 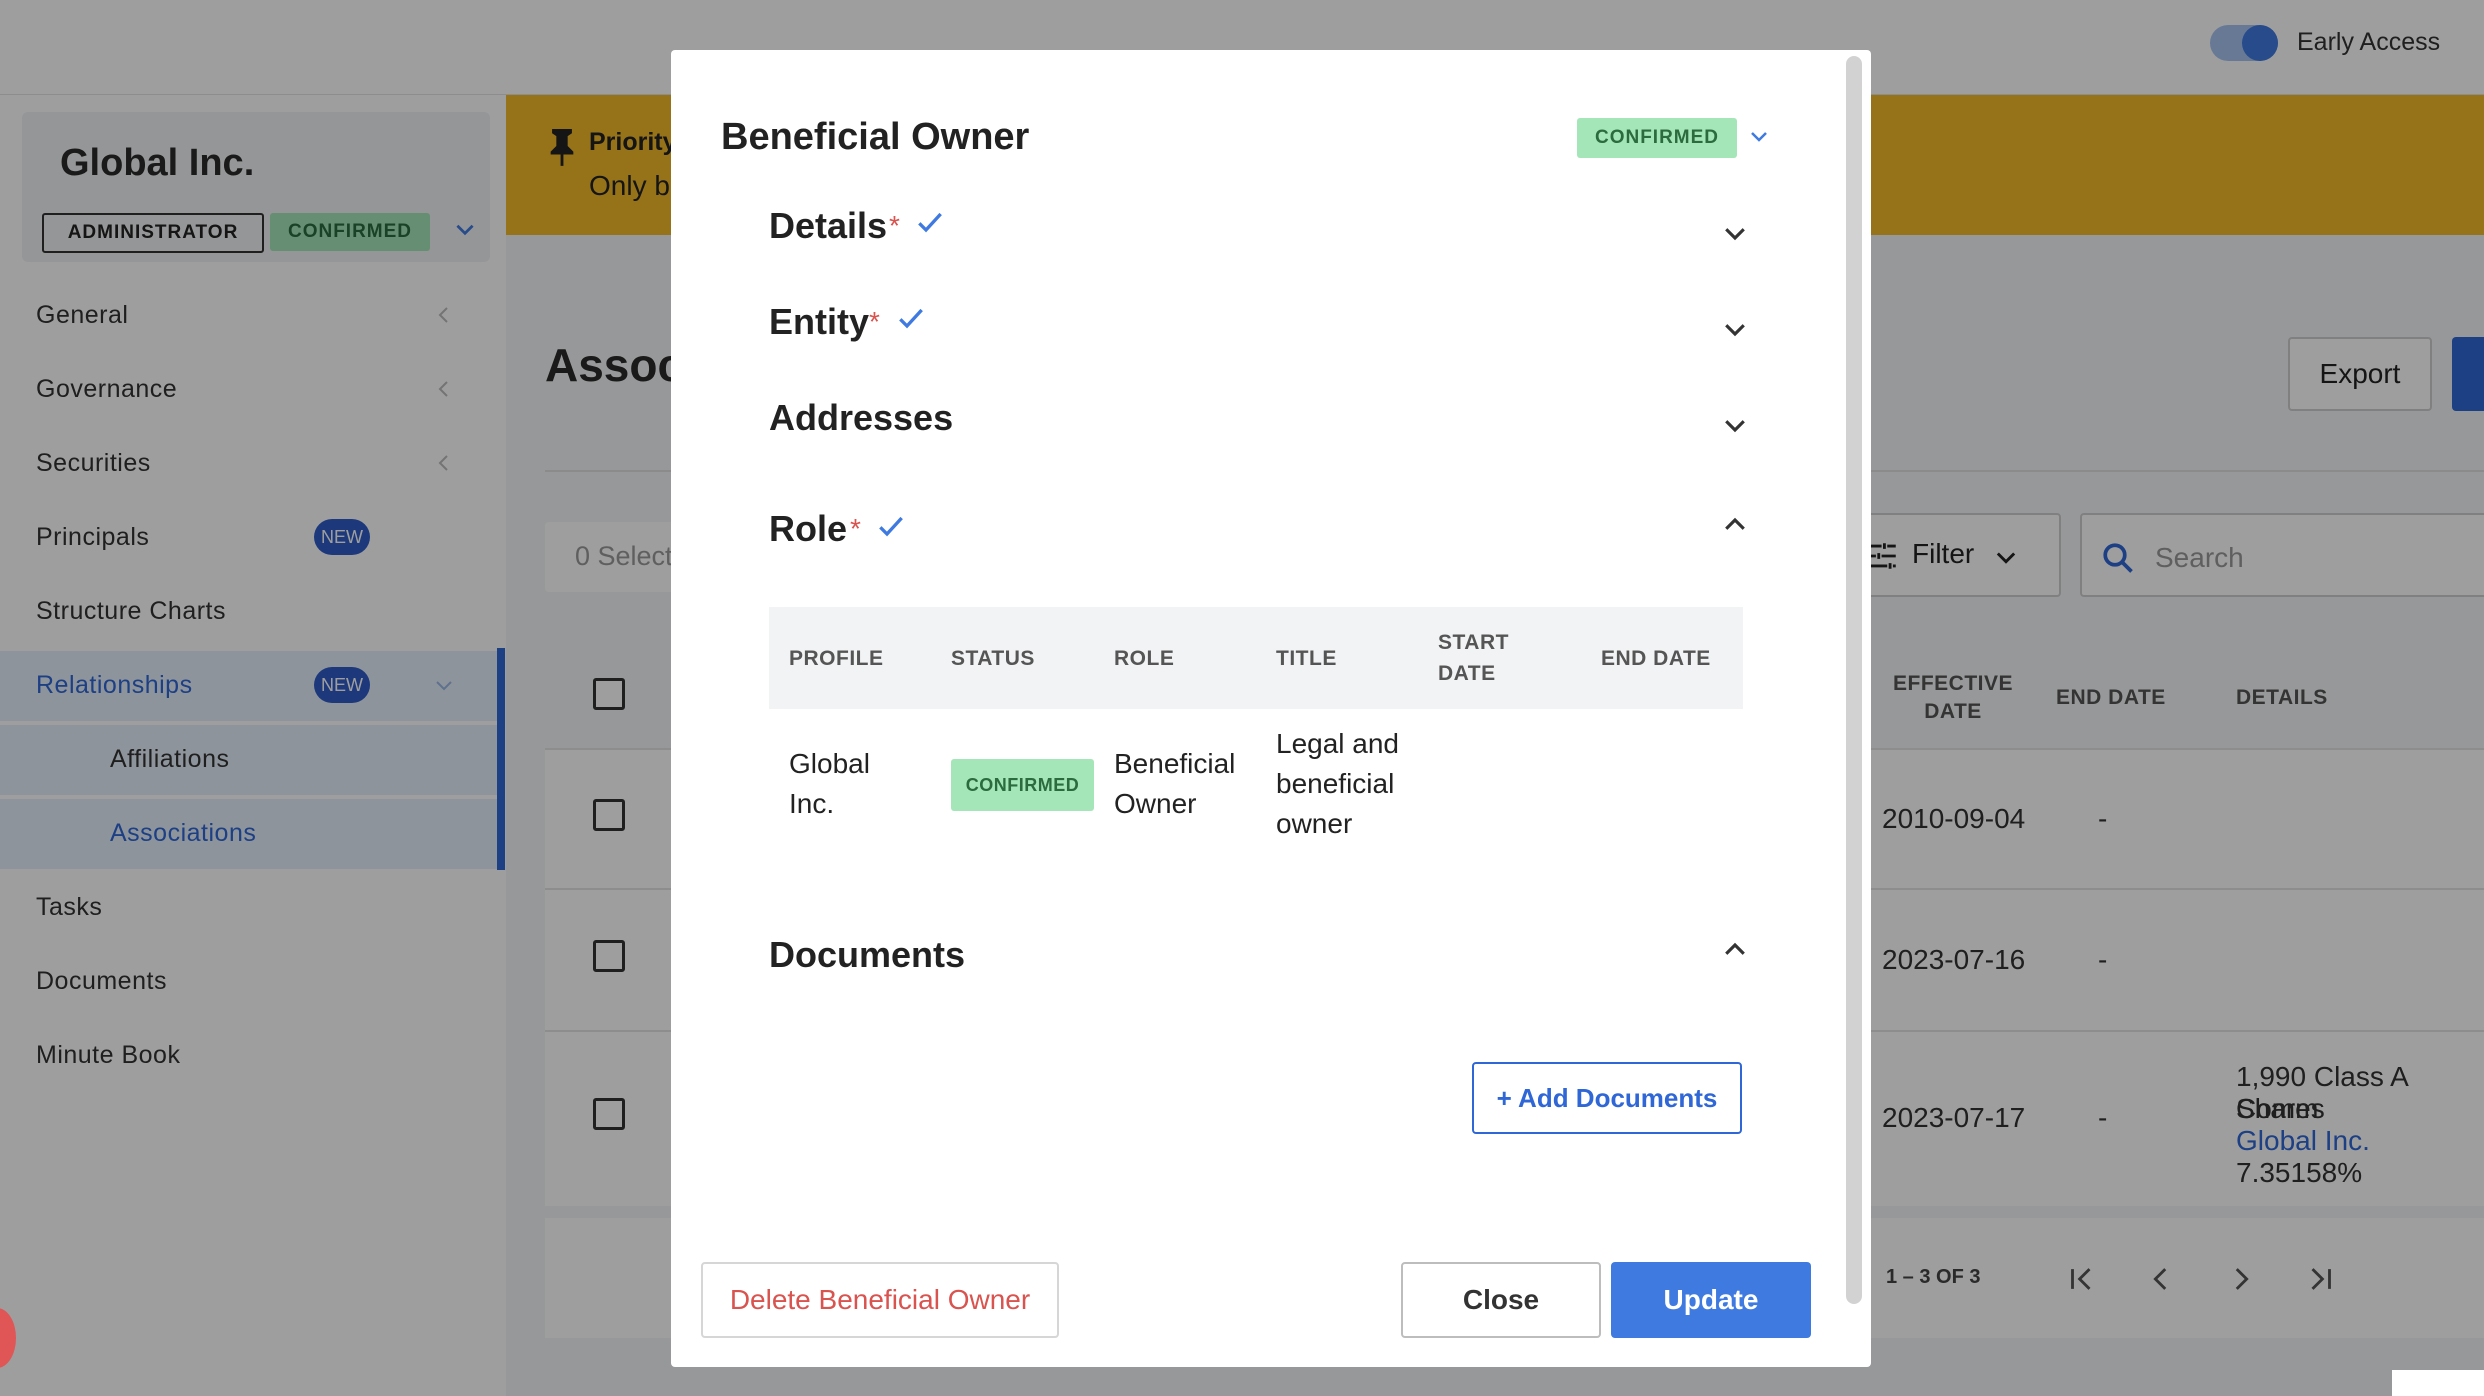 What do you see at coordinates (1155, 803) in the screenshot?
I see `role-cell: Owner` at bounding box center [1155, 803].